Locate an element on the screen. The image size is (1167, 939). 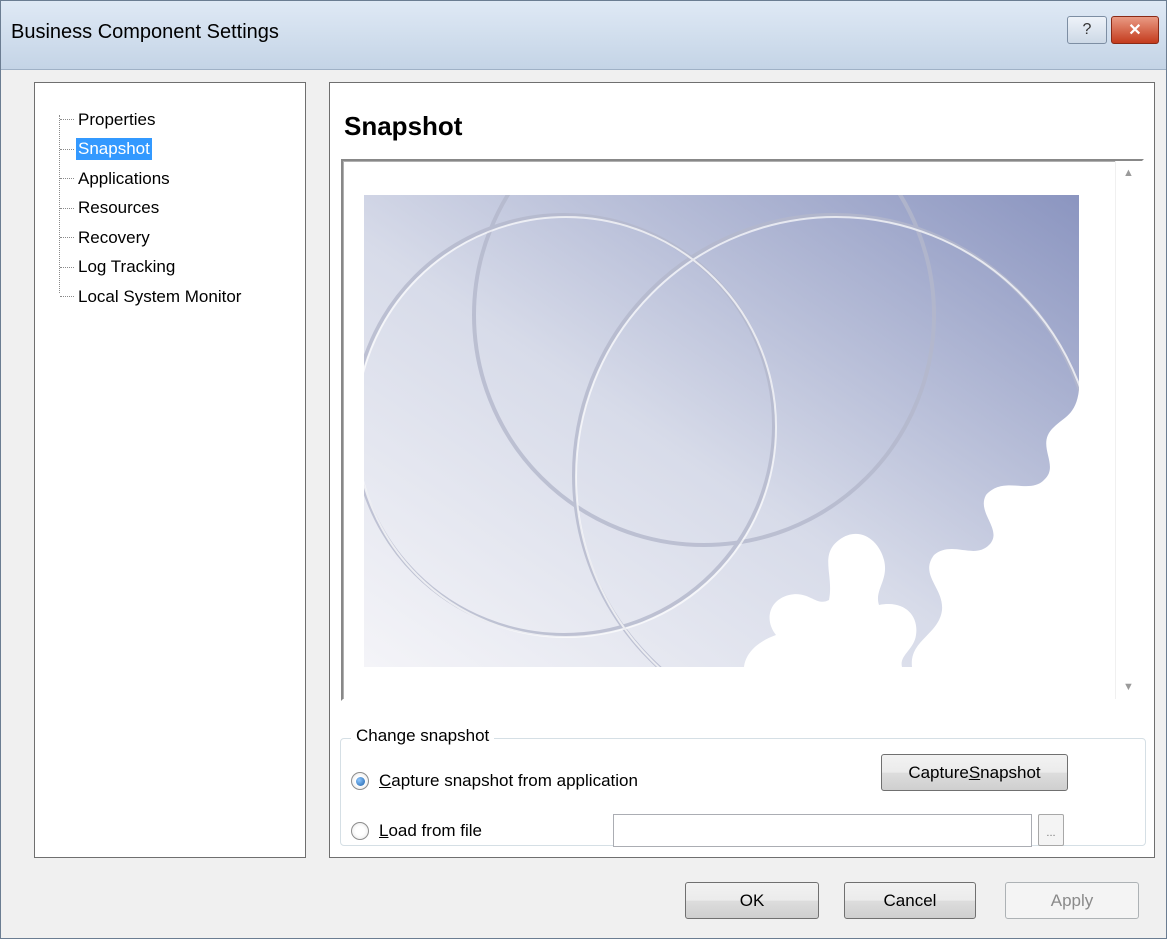
radio-unselected-icon is located at coordinates (360, 831).